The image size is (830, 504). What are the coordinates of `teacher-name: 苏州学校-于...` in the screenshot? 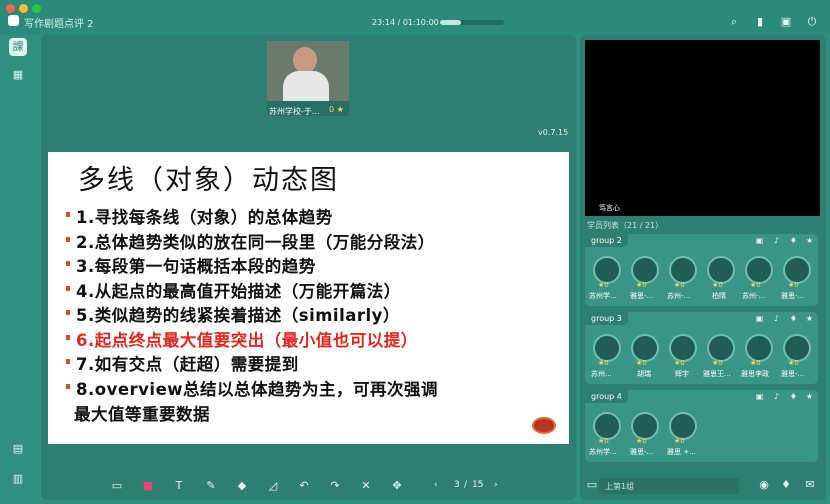 It's located at (294, 111).